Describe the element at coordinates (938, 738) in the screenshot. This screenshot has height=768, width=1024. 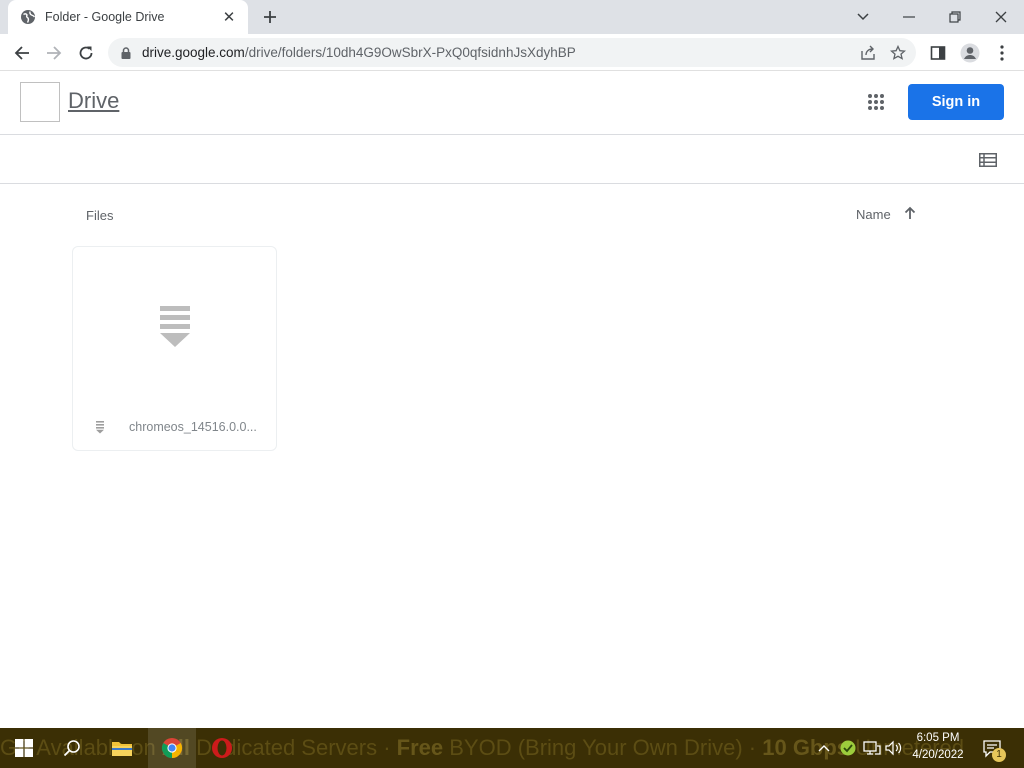
I see `clock-time: 6:05 PM` at that location.